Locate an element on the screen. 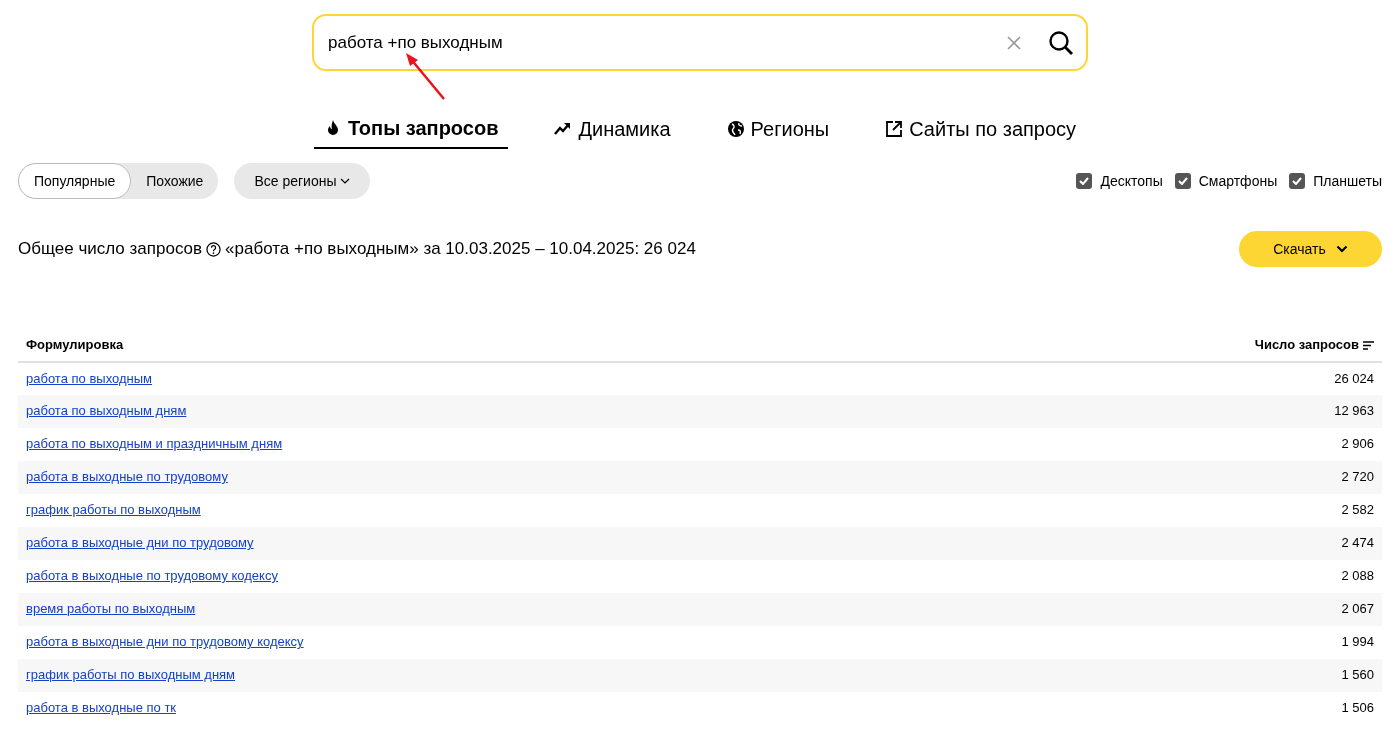 This screenshot has width=1396, height=731. query-link: работа по выходным дням is located at coordinates (106, 411).